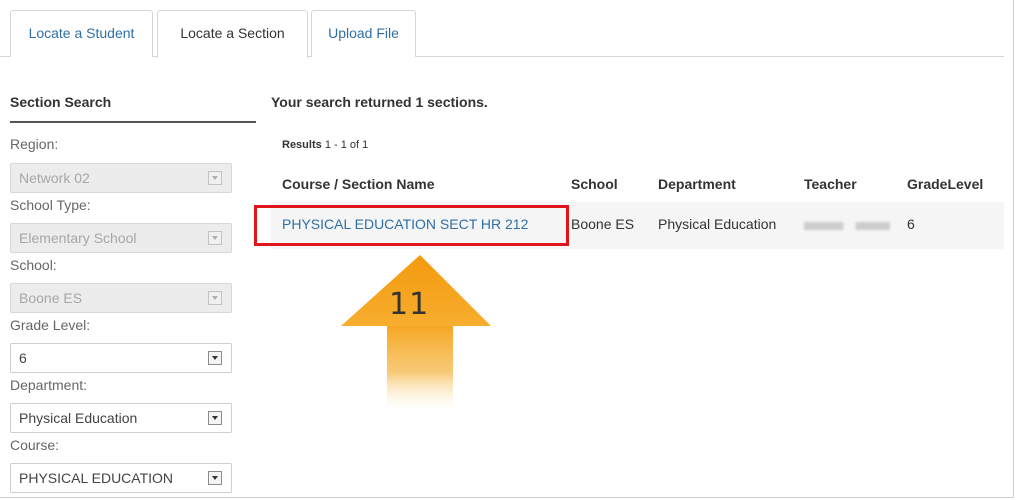  What do you see at coordinates (133, 106) in the screenshot?
I see `section-search-panel: Section Search` at bounding box center [133, 106].